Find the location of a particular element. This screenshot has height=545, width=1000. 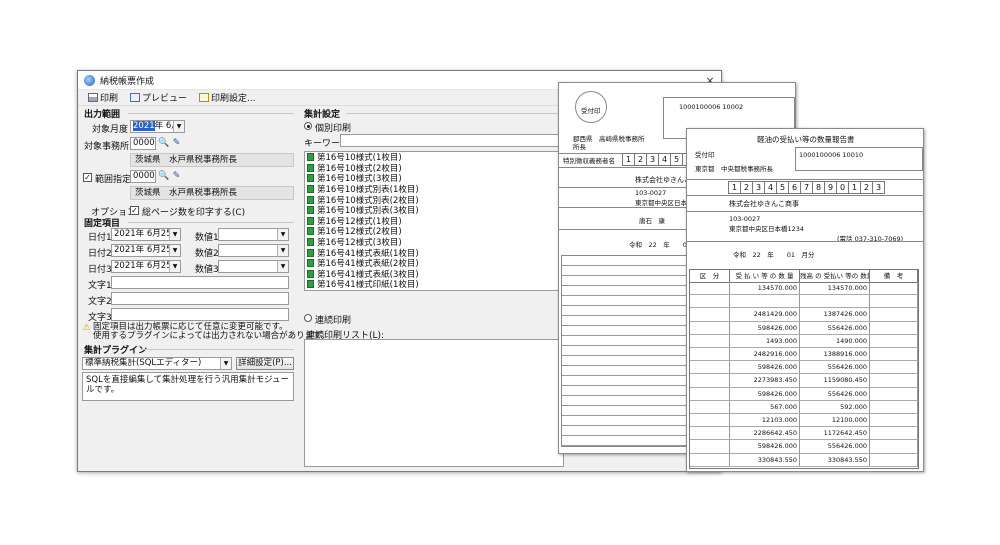

warning-icon: ⚠ is located at coordinates (86, 328).